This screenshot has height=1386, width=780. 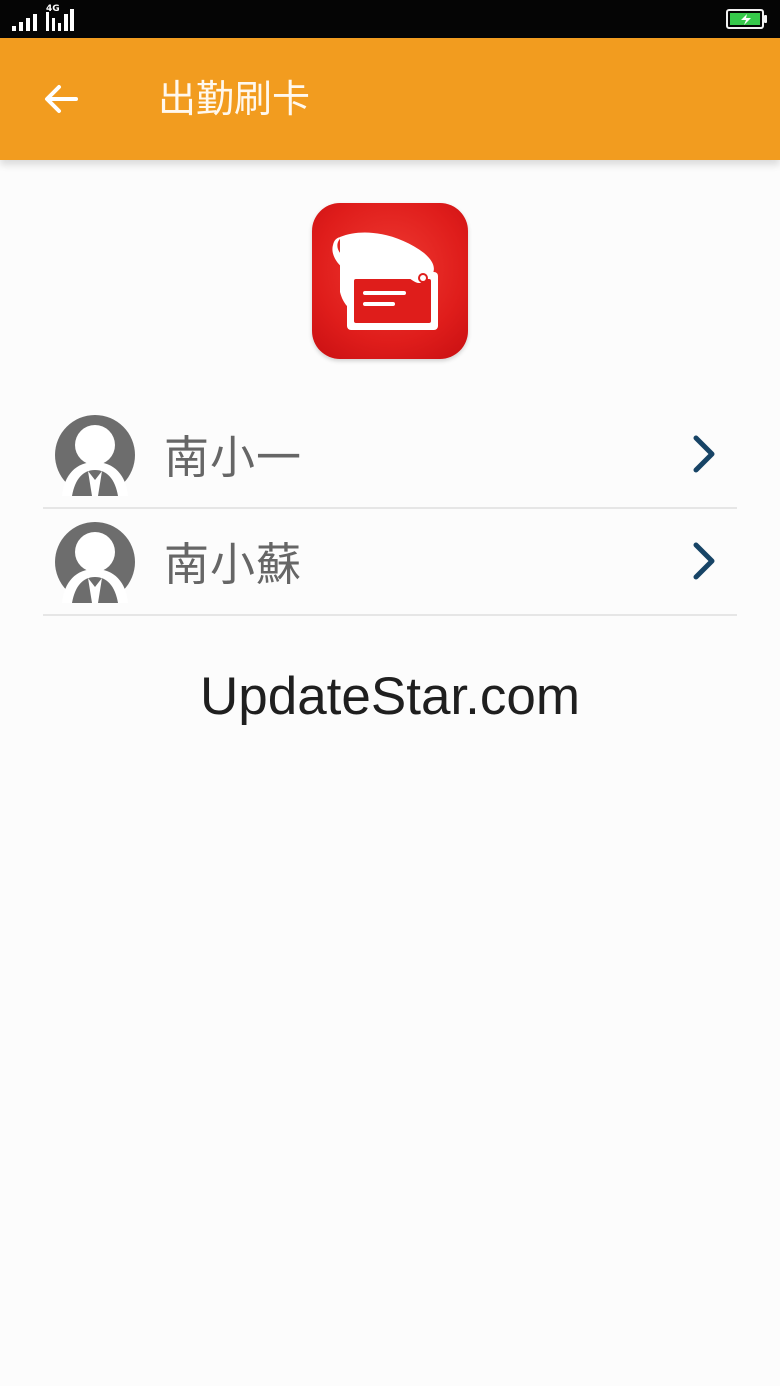 I want to click on watermark-text: UpdateStar.com, so click(x=390, y=696).